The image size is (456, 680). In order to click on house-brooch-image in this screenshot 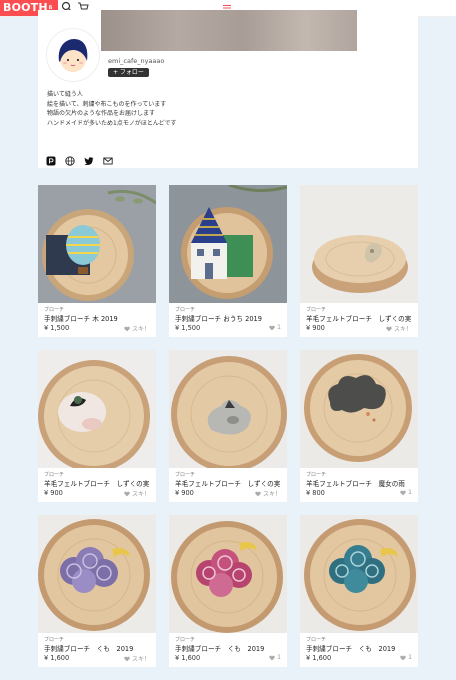, I will do `click(228, 244)`.